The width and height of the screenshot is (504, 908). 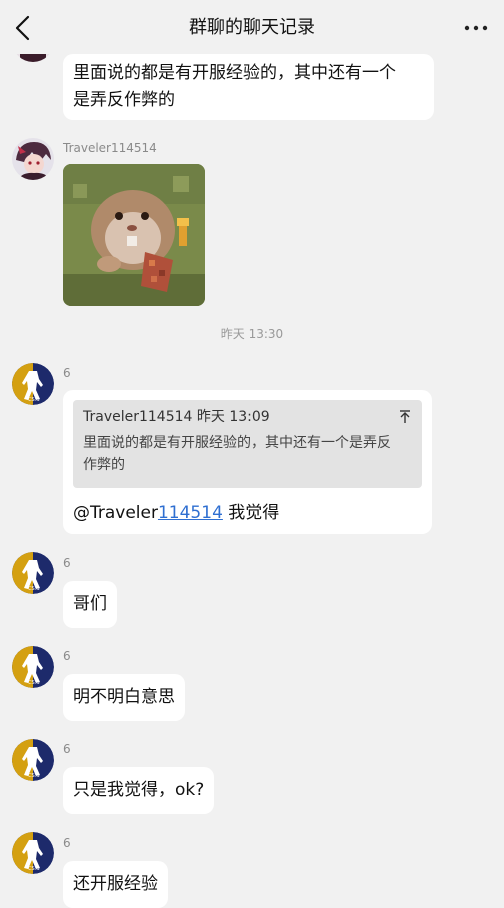 What do you see at coordinates (104, 465) in the screenshot?
I see `quote-text-line: 作弊的` at bounding box center [104, 465].